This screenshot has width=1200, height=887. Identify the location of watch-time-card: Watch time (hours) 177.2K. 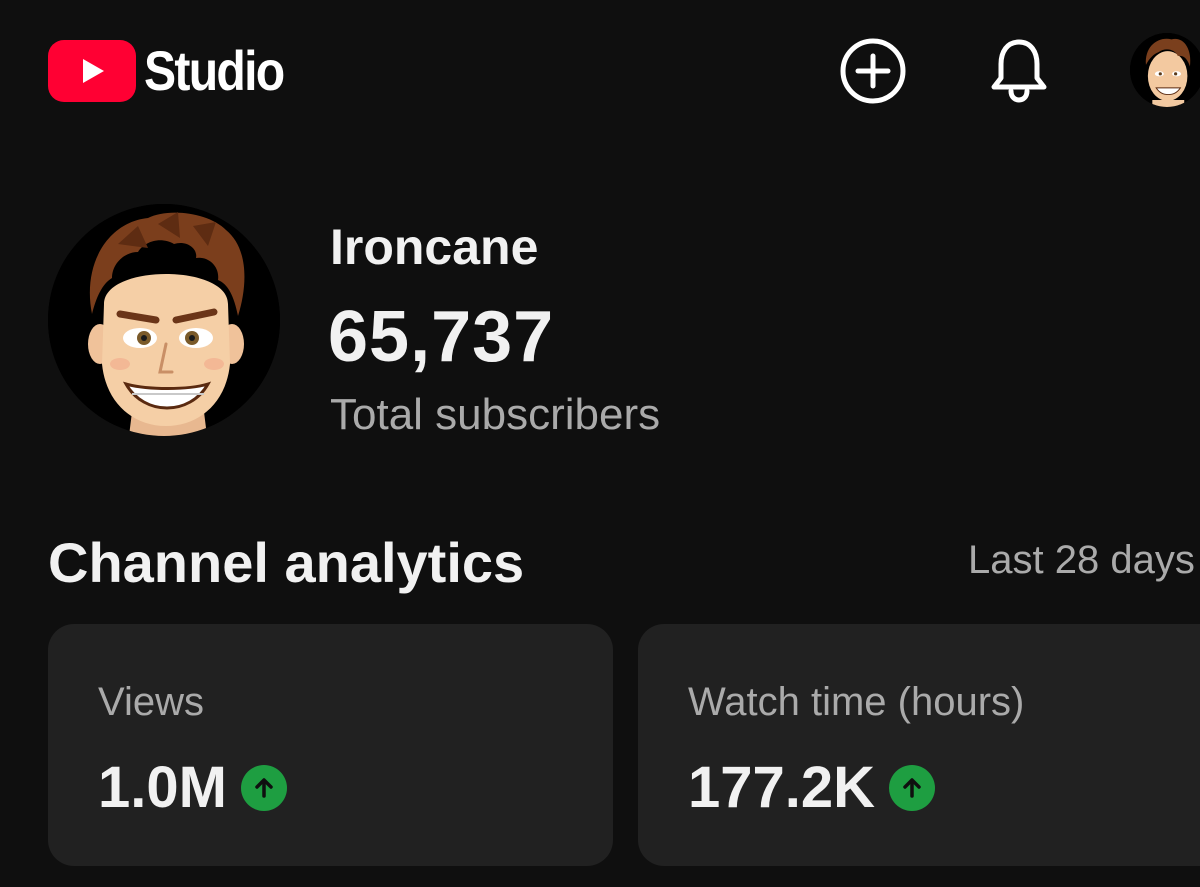
(919, 745).